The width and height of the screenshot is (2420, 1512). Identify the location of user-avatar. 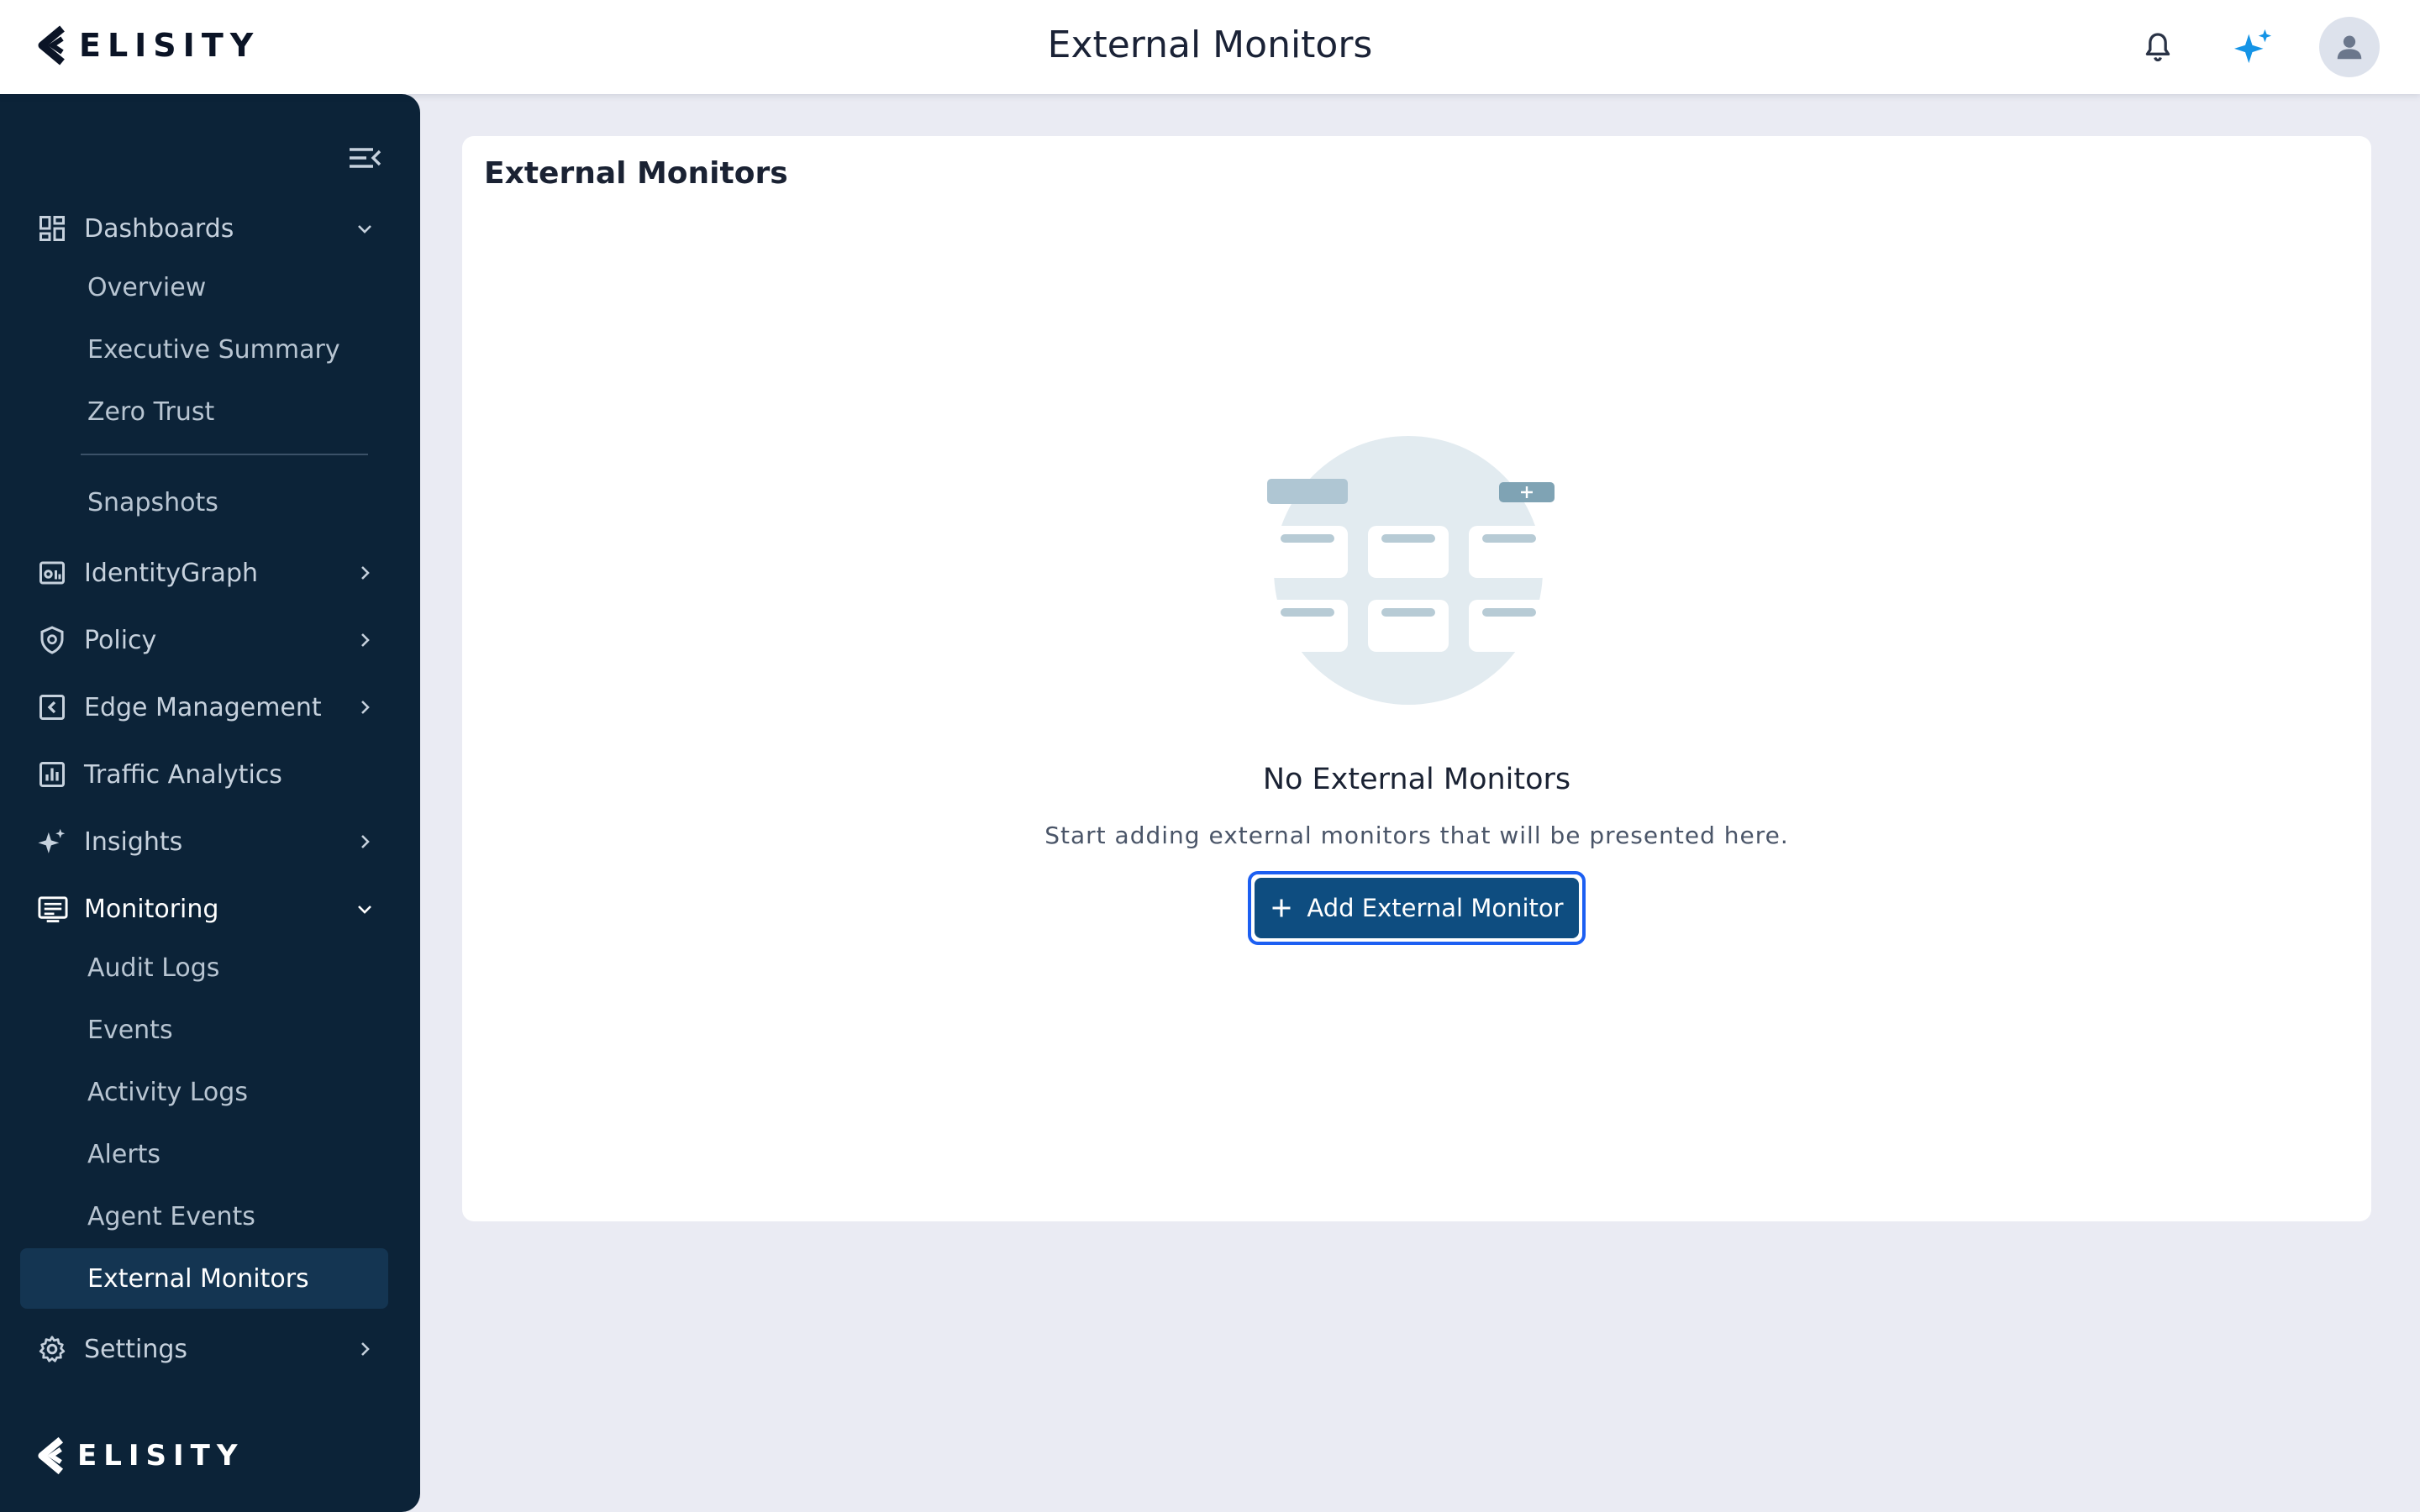
(2349, 47).